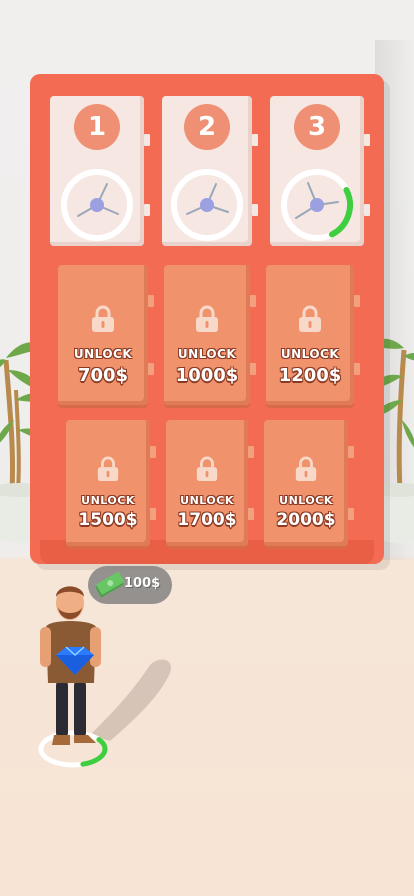  I want to click on unlock-price: 1200$, so click(310, 375).